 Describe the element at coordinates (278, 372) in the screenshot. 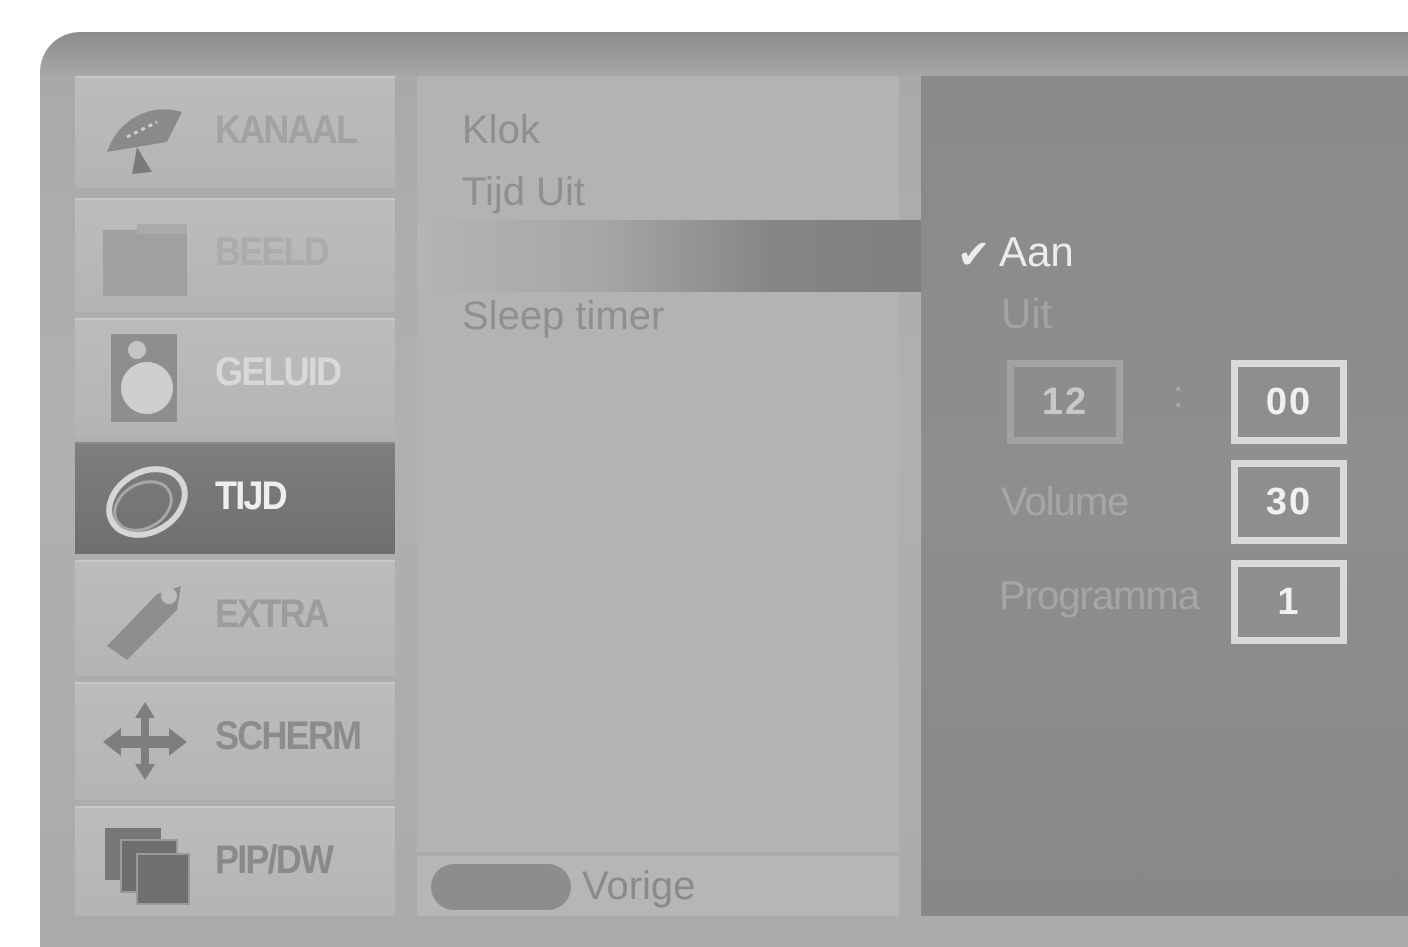

I see `sidebar-item-label: GELUID` at that location.